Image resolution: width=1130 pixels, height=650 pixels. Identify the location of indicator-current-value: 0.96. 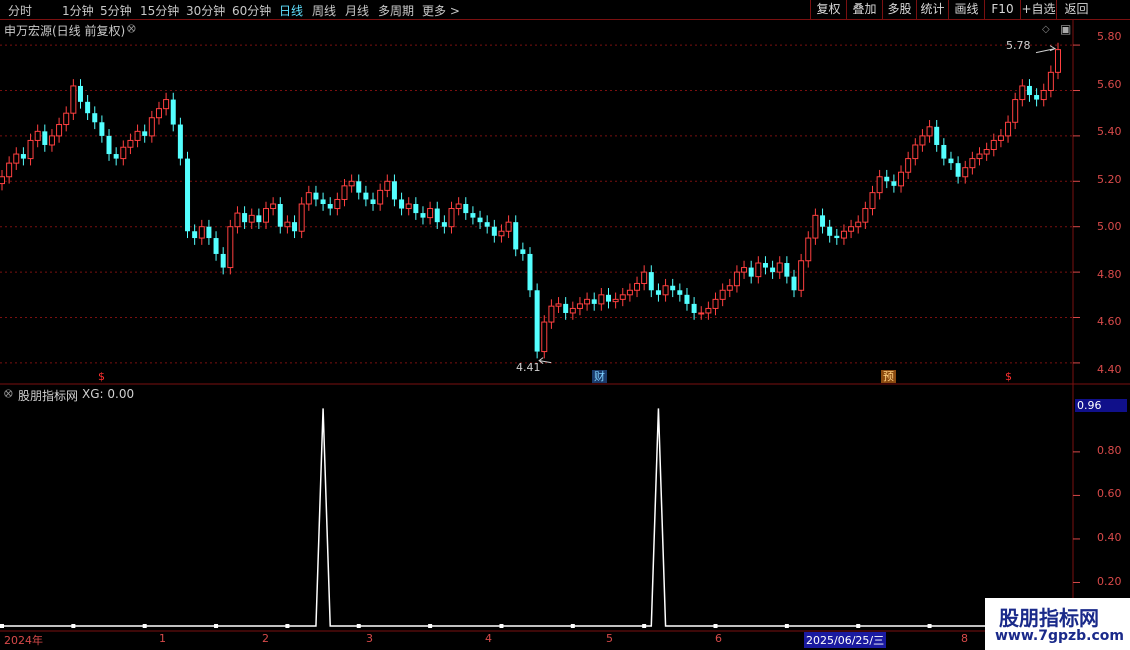
(1101, 405).